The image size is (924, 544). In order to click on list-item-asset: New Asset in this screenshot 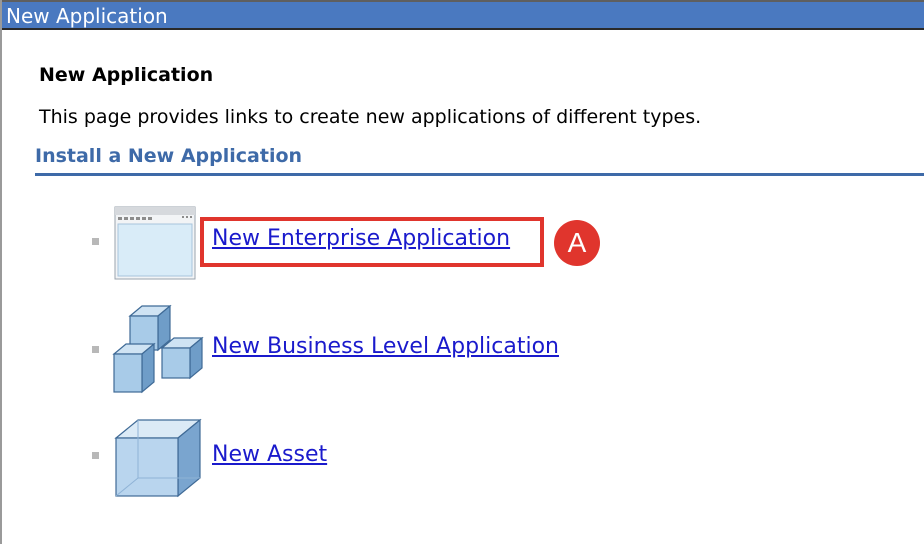, I will do `click(350, 456)`.